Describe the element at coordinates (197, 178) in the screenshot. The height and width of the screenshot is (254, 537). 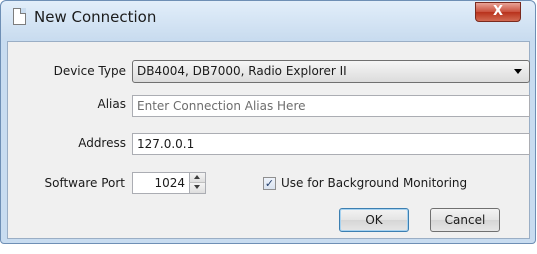
I see `arrow-up-icon` at that location.